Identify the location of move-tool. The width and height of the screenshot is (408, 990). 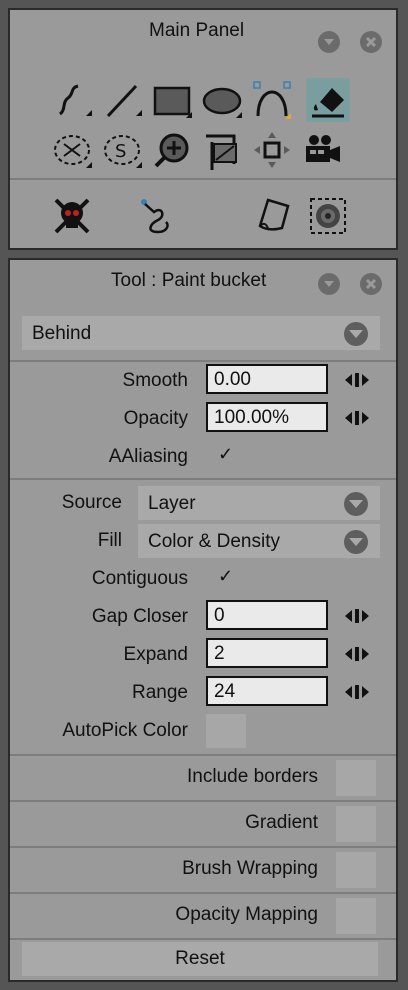
(272, 150).